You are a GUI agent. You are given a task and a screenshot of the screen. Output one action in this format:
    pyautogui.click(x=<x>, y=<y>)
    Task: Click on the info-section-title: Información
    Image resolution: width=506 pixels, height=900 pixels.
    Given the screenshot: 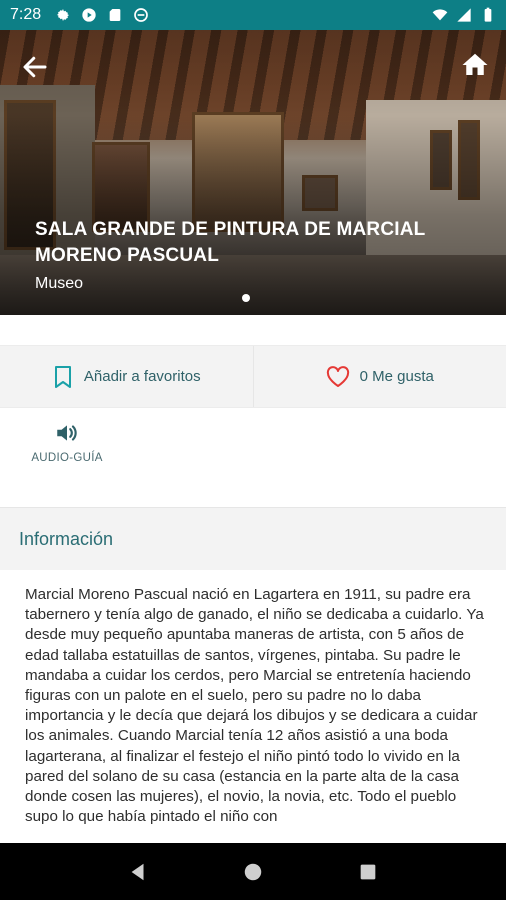 What is the action you would take?
    pyautogui.click(x=66, y=538)
    